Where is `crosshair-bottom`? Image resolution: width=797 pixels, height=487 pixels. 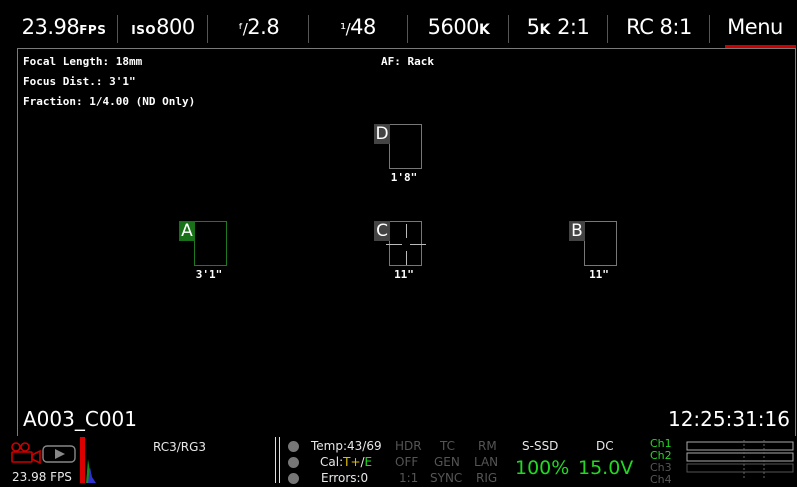
crosshair-bottom is located at coordinates (406, 258).